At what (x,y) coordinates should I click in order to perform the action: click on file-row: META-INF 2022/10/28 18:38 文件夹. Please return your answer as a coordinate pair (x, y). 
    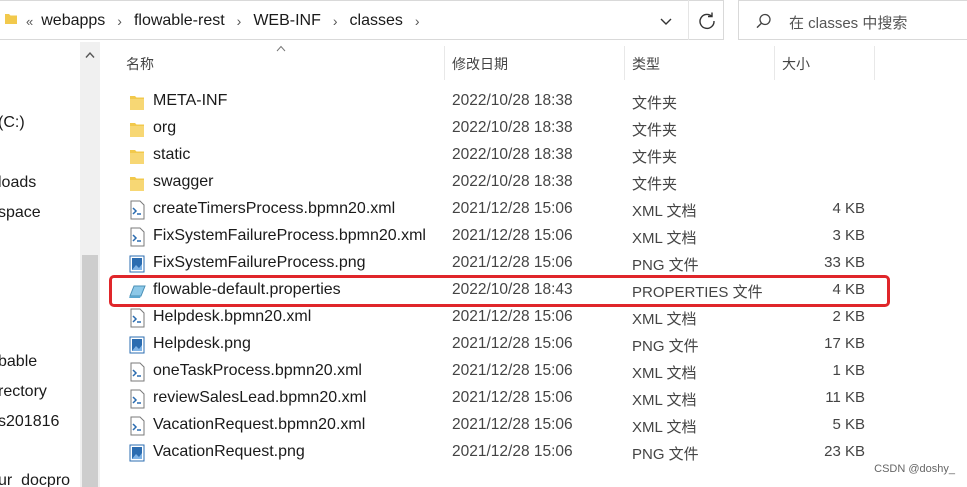
    Looking at the image, I should click on (500, 101).